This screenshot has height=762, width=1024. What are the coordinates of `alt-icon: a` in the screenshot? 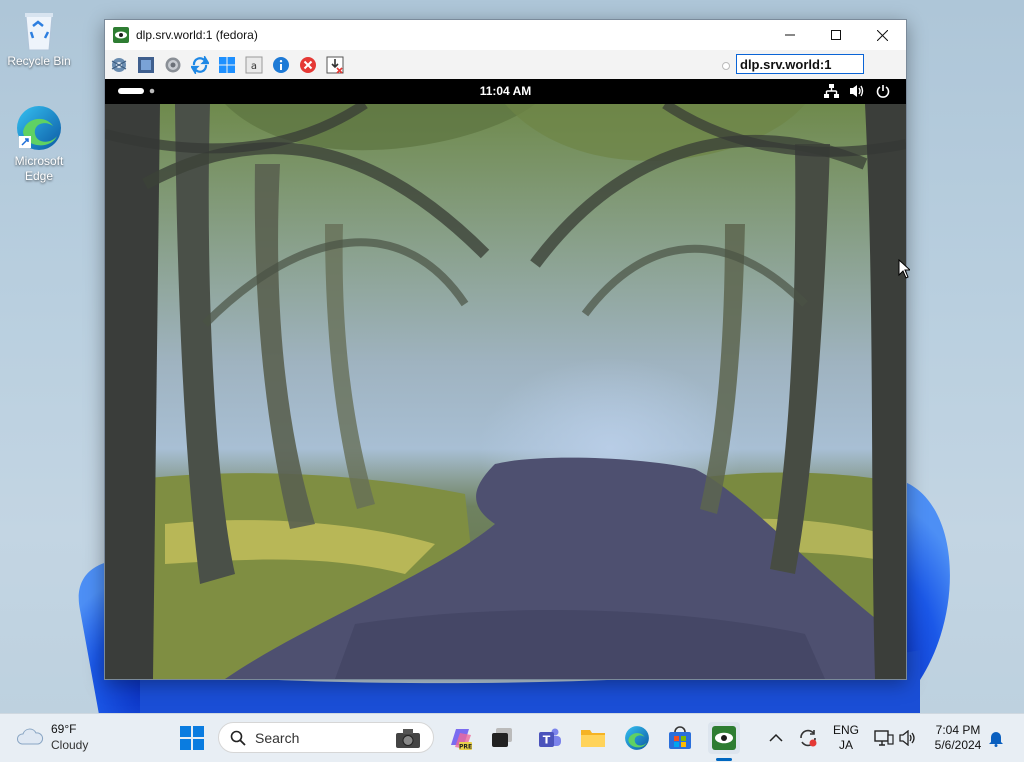 It's located at (254, 65).